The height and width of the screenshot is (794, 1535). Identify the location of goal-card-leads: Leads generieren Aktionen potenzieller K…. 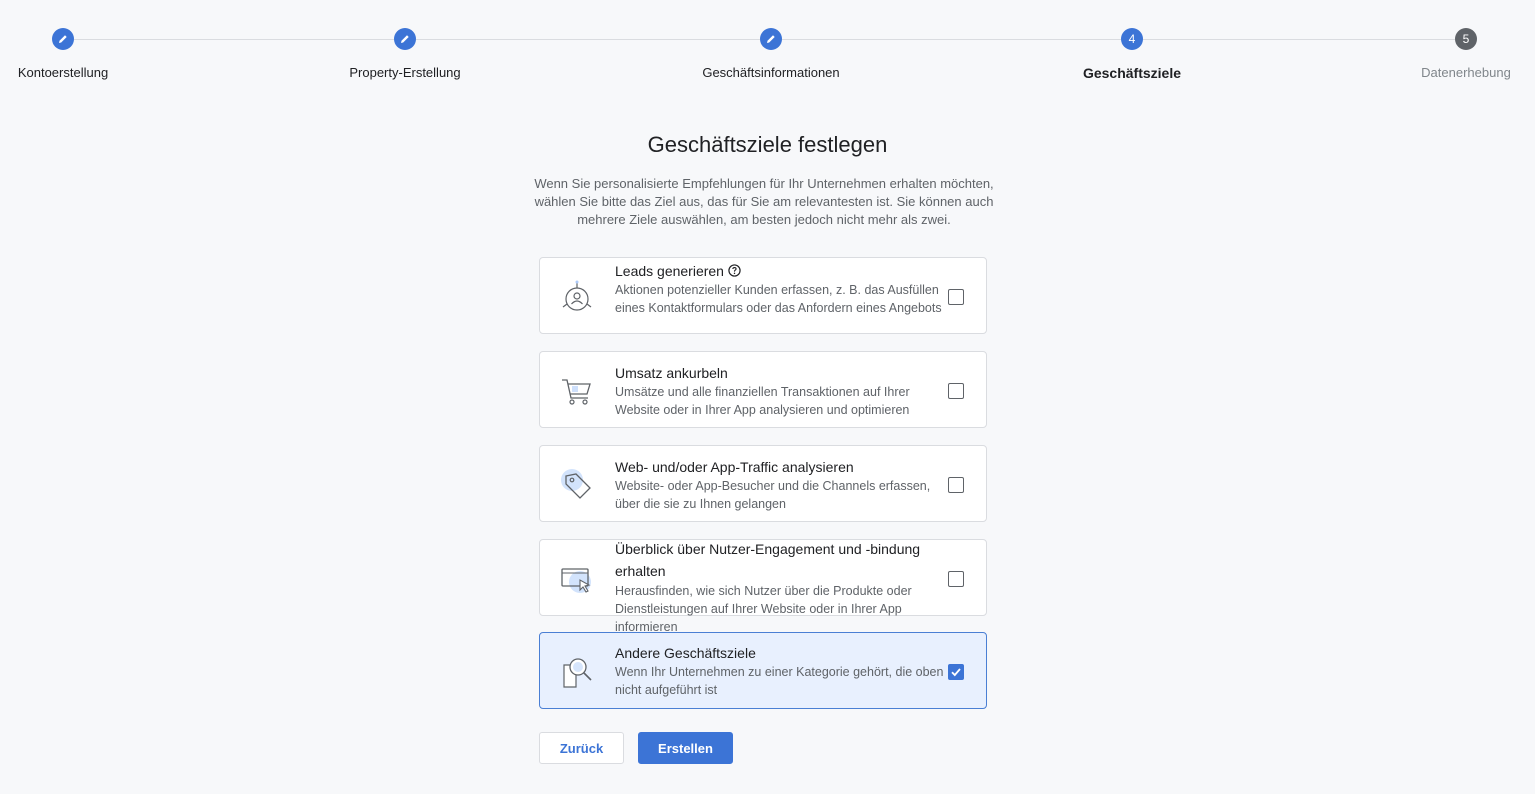
(763, 295).